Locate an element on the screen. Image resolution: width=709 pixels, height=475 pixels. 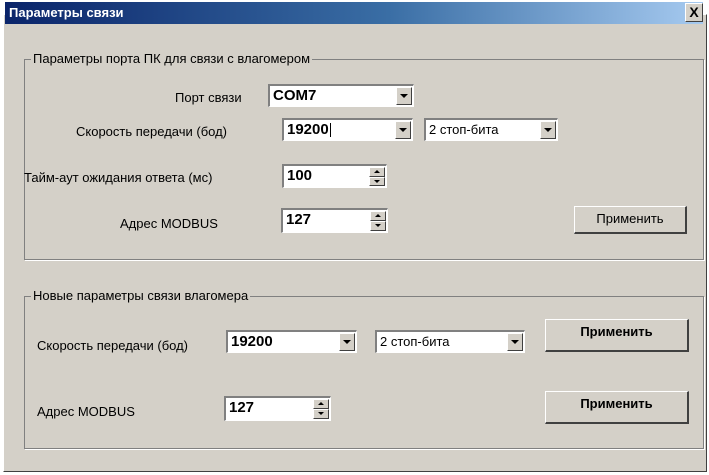
meter-address-value: 127 is located at coordinates (242, 407).